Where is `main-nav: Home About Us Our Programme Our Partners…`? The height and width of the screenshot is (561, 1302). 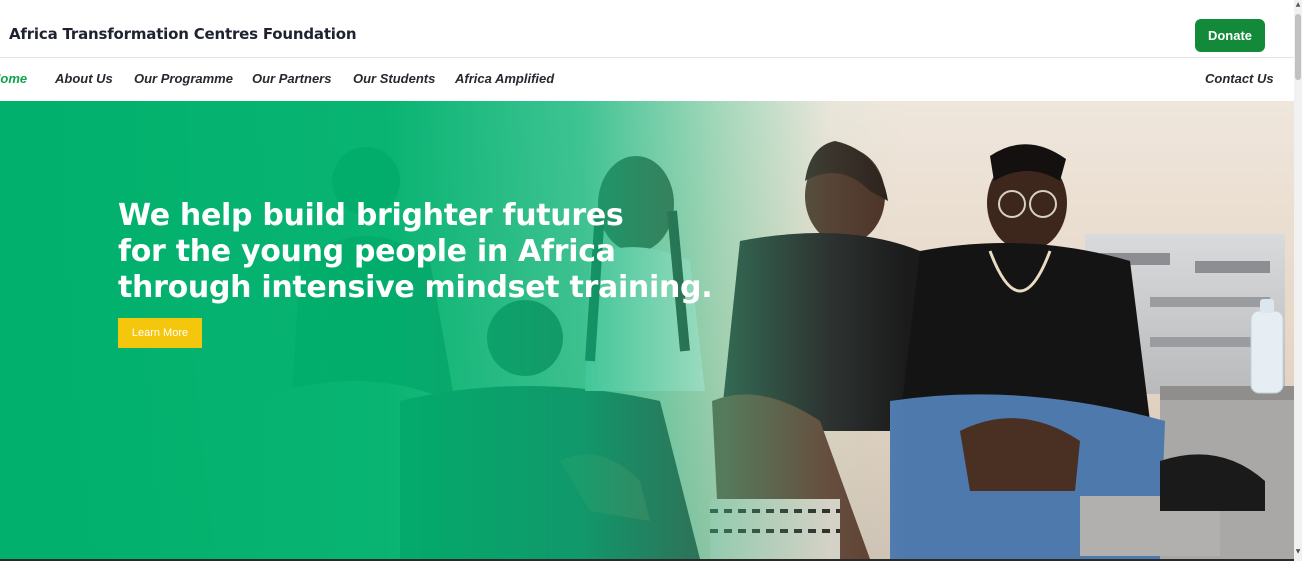
main-nav: Home About Us Our Programme Our Partners… is located at coordinates (647, 79).